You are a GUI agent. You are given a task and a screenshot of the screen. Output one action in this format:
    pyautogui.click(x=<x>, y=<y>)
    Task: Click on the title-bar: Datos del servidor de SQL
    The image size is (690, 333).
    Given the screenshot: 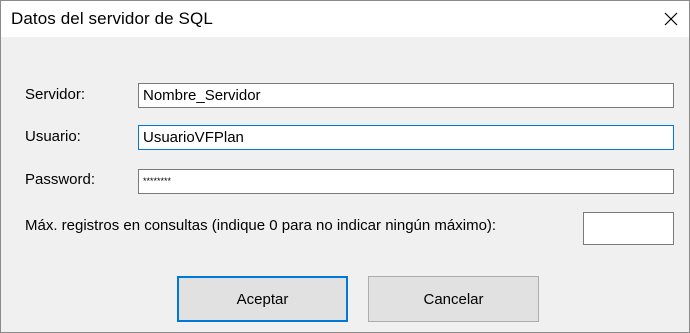 What is the action you would take?
    pyautogui.click(x=345, y=19)
    